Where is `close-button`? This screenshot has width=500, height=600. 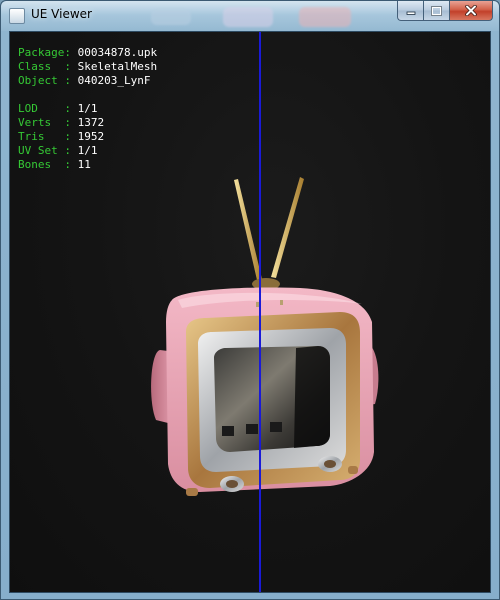 close-button is located at coordinates (471, 11).